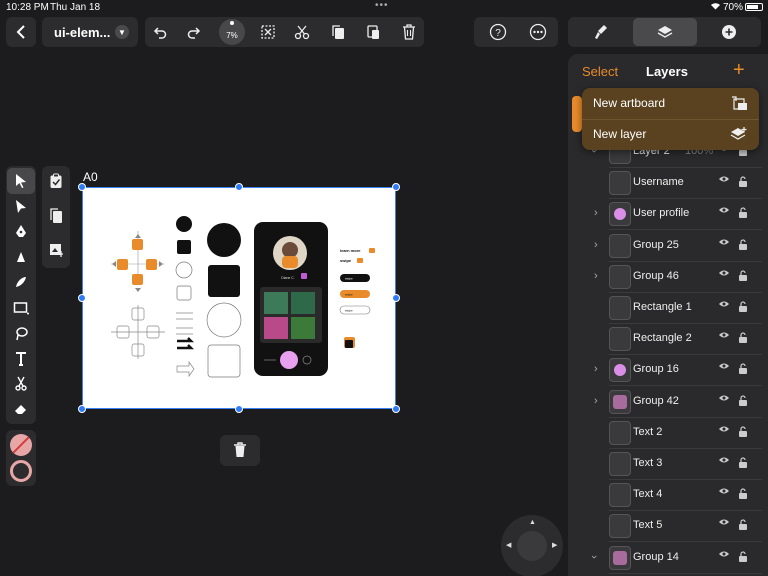  Describe the element at coordinates (21, 359) in the screenshot. I see `text-tool-icon` at that location.